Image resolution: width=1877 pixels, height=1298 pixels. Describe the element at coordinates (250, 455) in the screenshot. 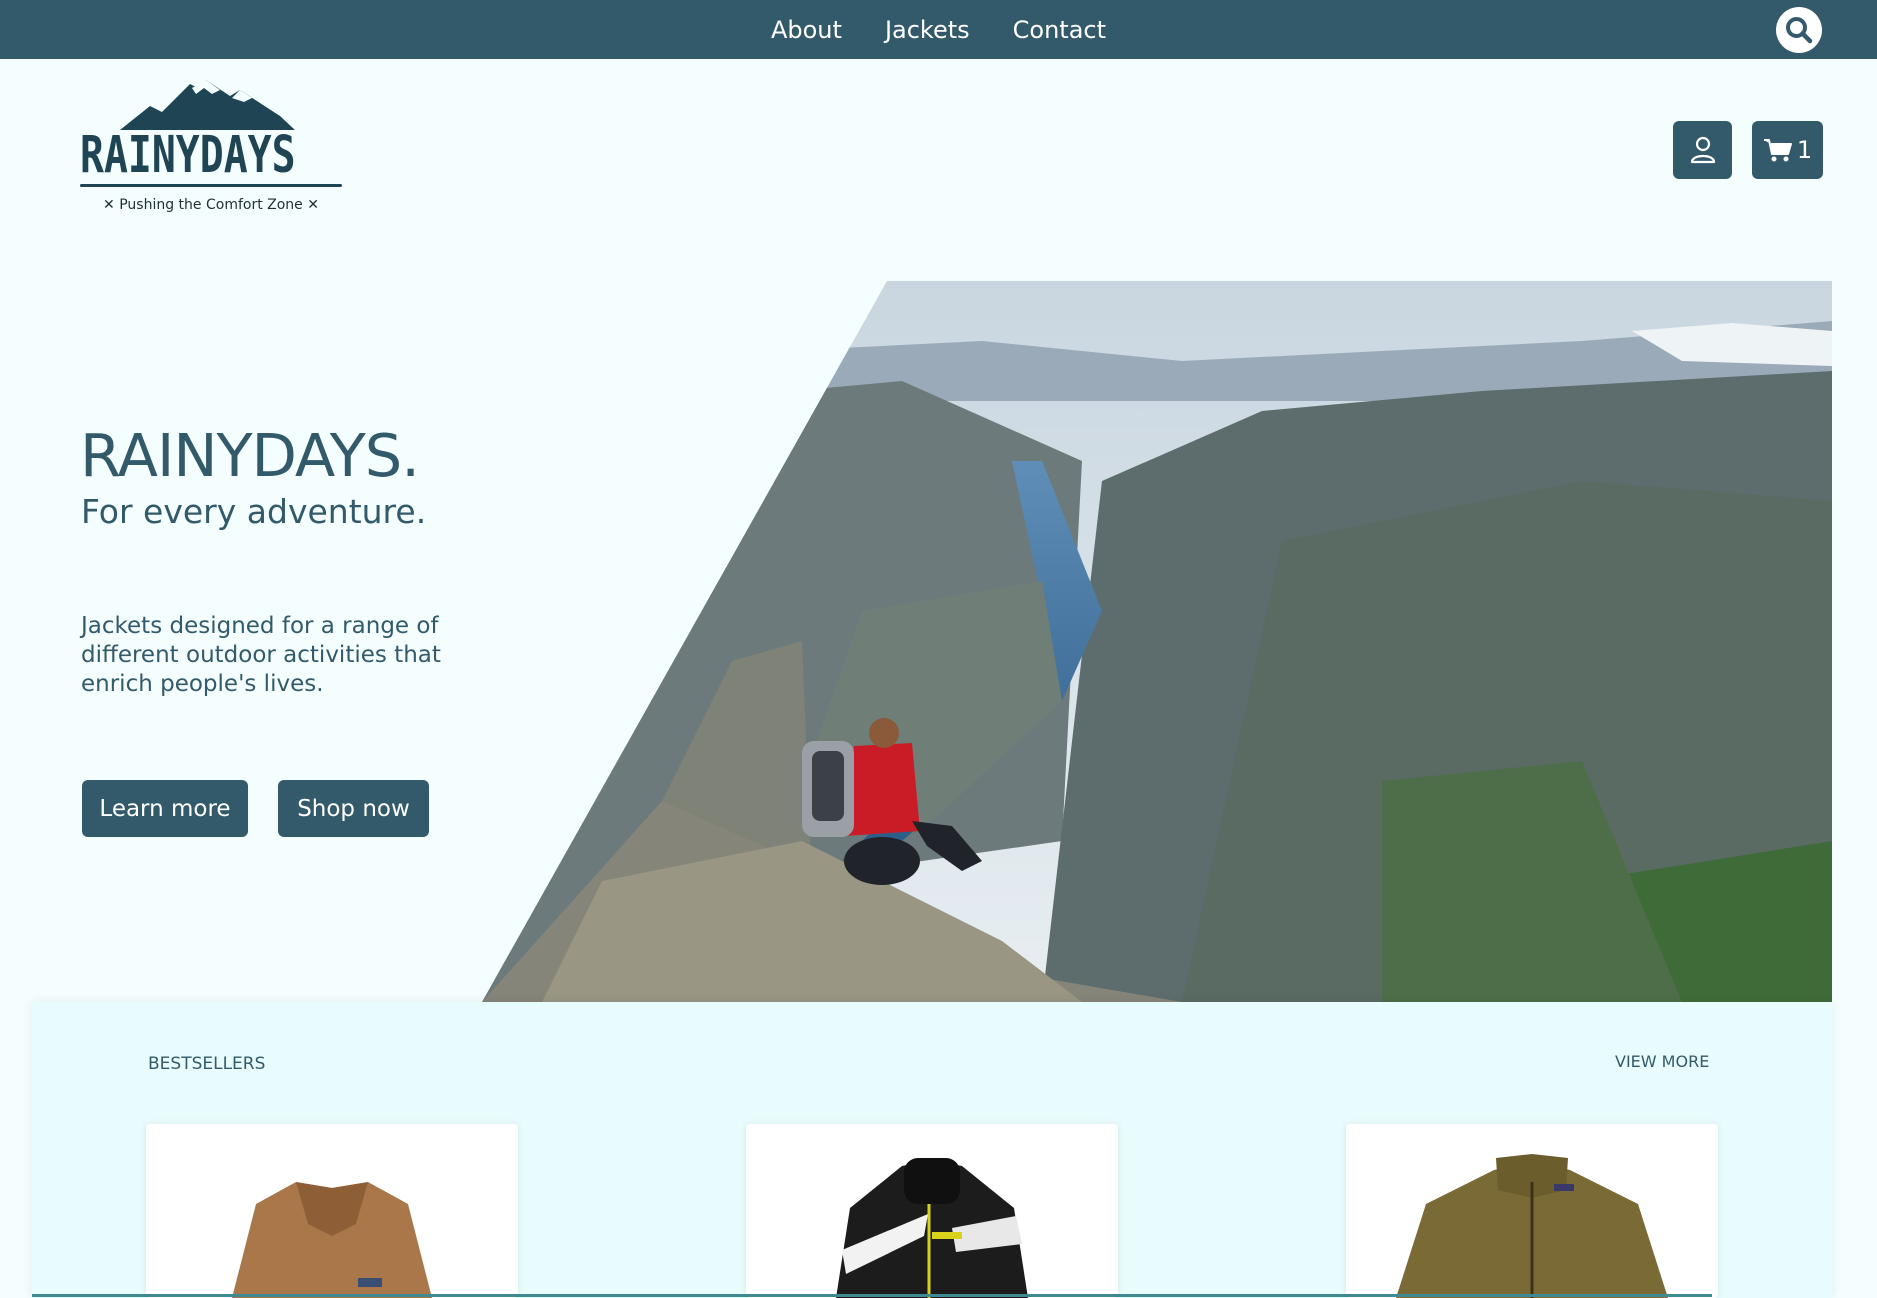

I see `hero-title: RAINYDAYS.` at that location.